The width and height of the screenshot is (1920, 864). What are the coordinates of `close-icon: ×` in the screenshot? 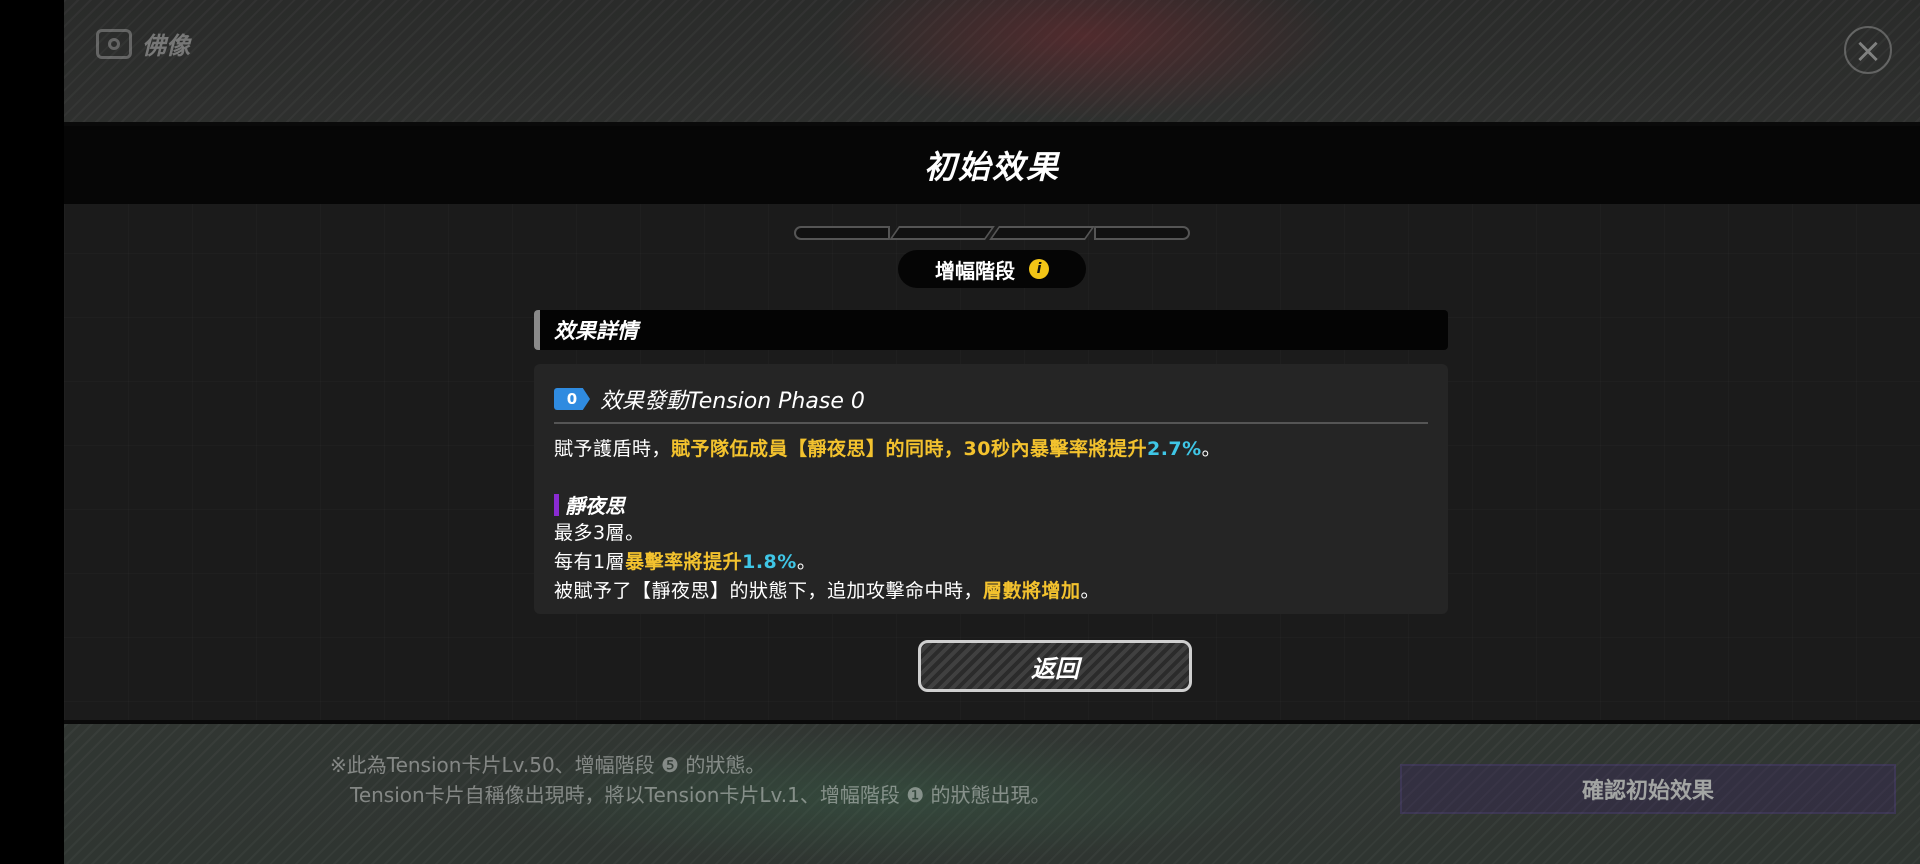 It's located at (1868, 51).